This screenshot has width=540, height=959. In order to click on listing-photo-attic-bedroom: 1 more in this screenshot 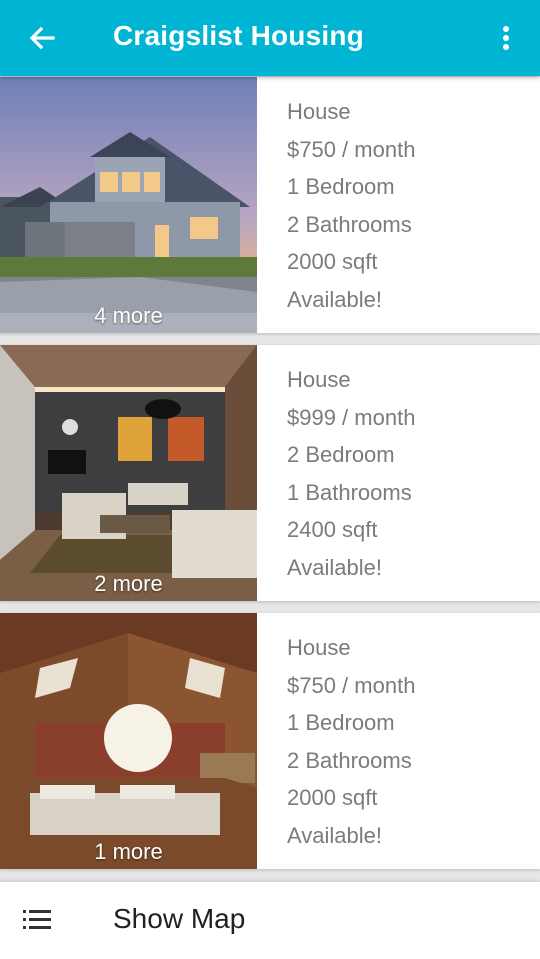, I will do `click(128, 741)`.